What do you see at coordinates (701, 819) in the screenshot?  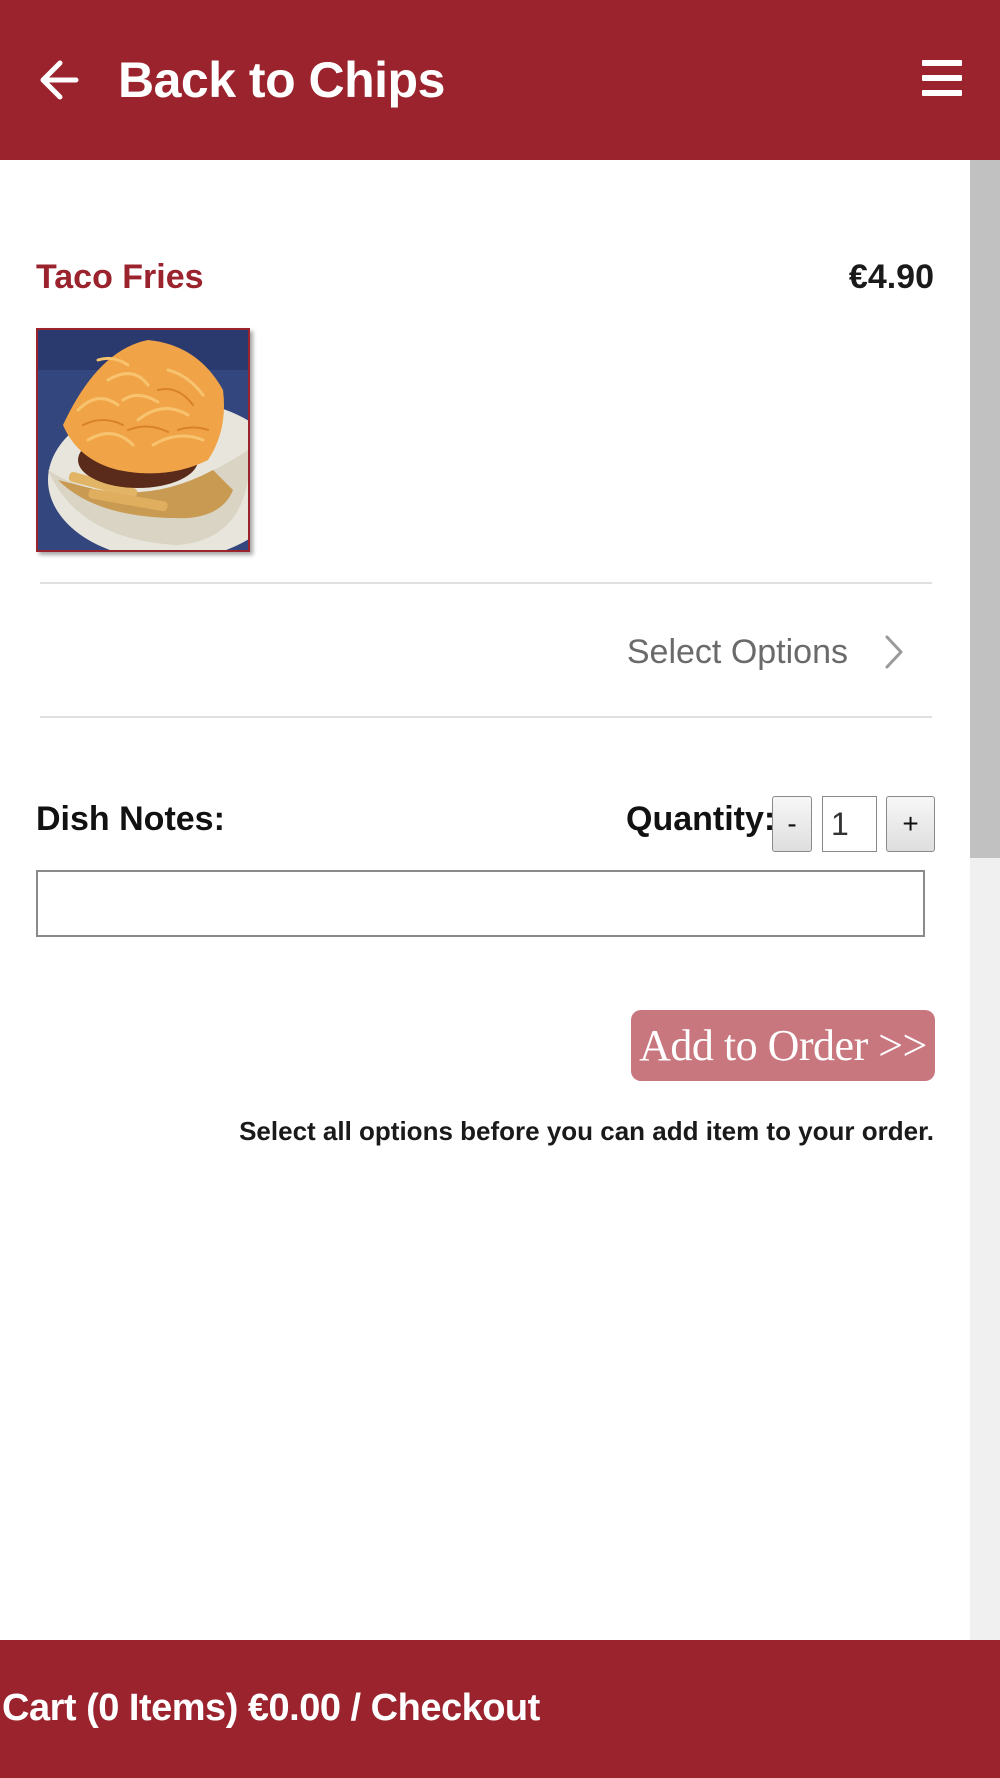 I see `quantity-label: Quantity:` at bounding box center [701, 819].